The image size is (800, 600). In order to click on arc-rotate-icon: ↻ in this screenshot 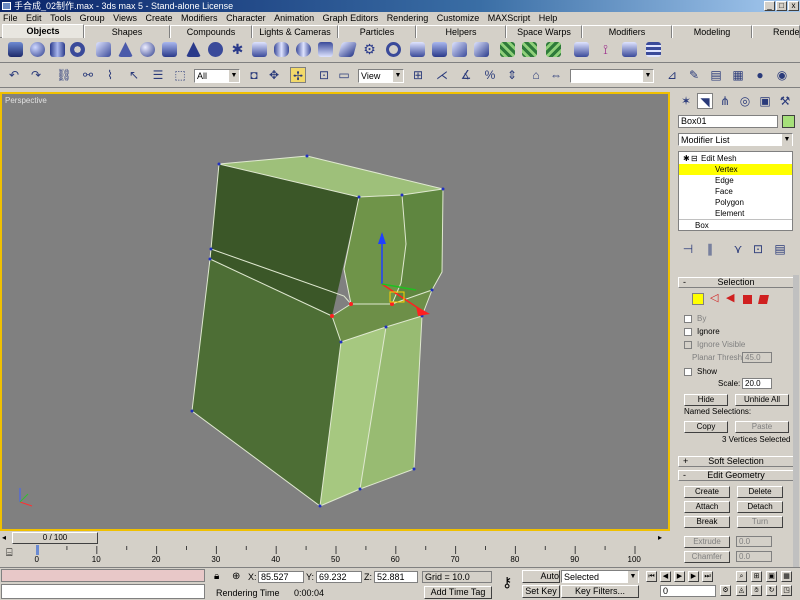, I will do `click(771, 590)`.